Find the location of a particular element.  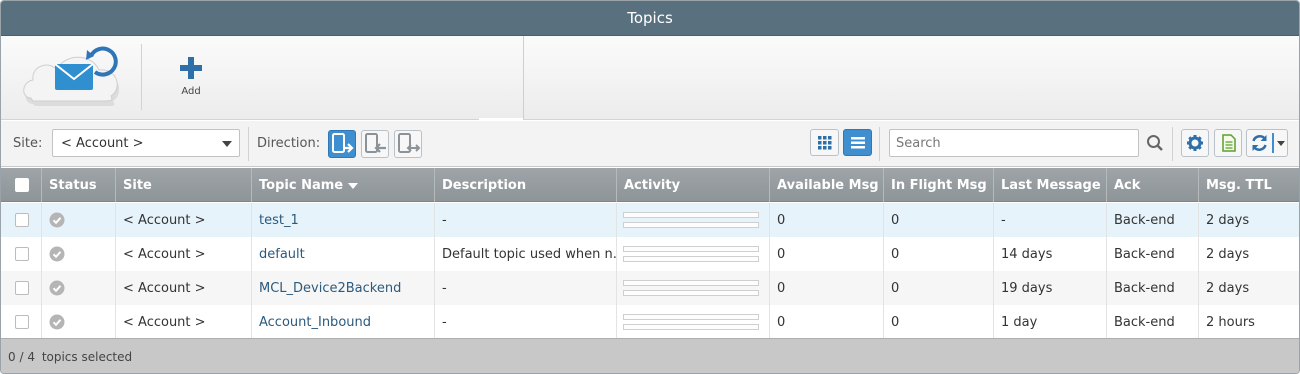

col-topic-name-label: Topic Name is located at coordinates (301, 185).